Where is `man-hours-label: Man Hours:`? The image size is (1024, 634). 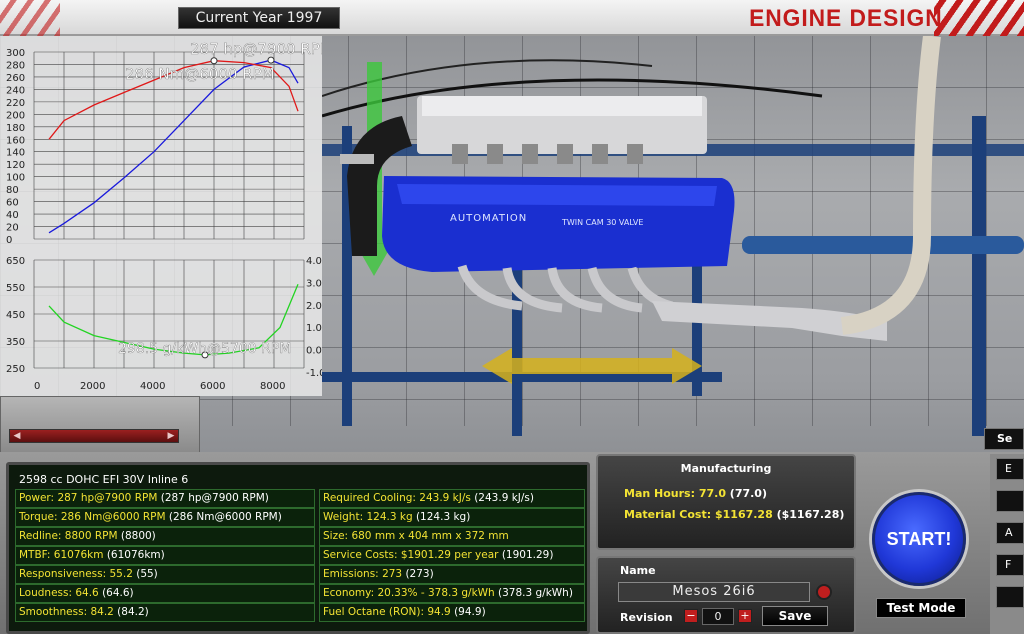
man-hours-label: Man Hours: is located at coordinates (661, 493).